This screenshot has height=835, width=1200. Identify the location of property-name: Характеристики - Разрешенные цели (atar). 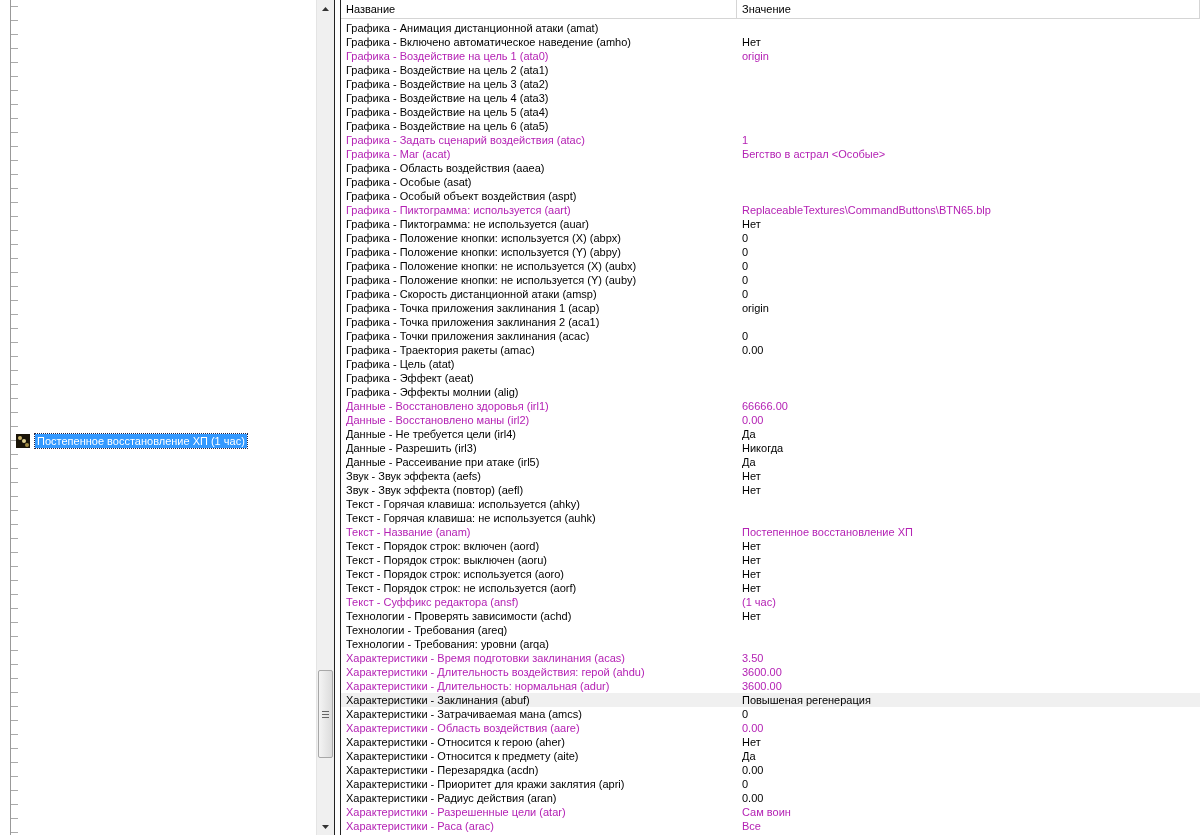
(539, 812).